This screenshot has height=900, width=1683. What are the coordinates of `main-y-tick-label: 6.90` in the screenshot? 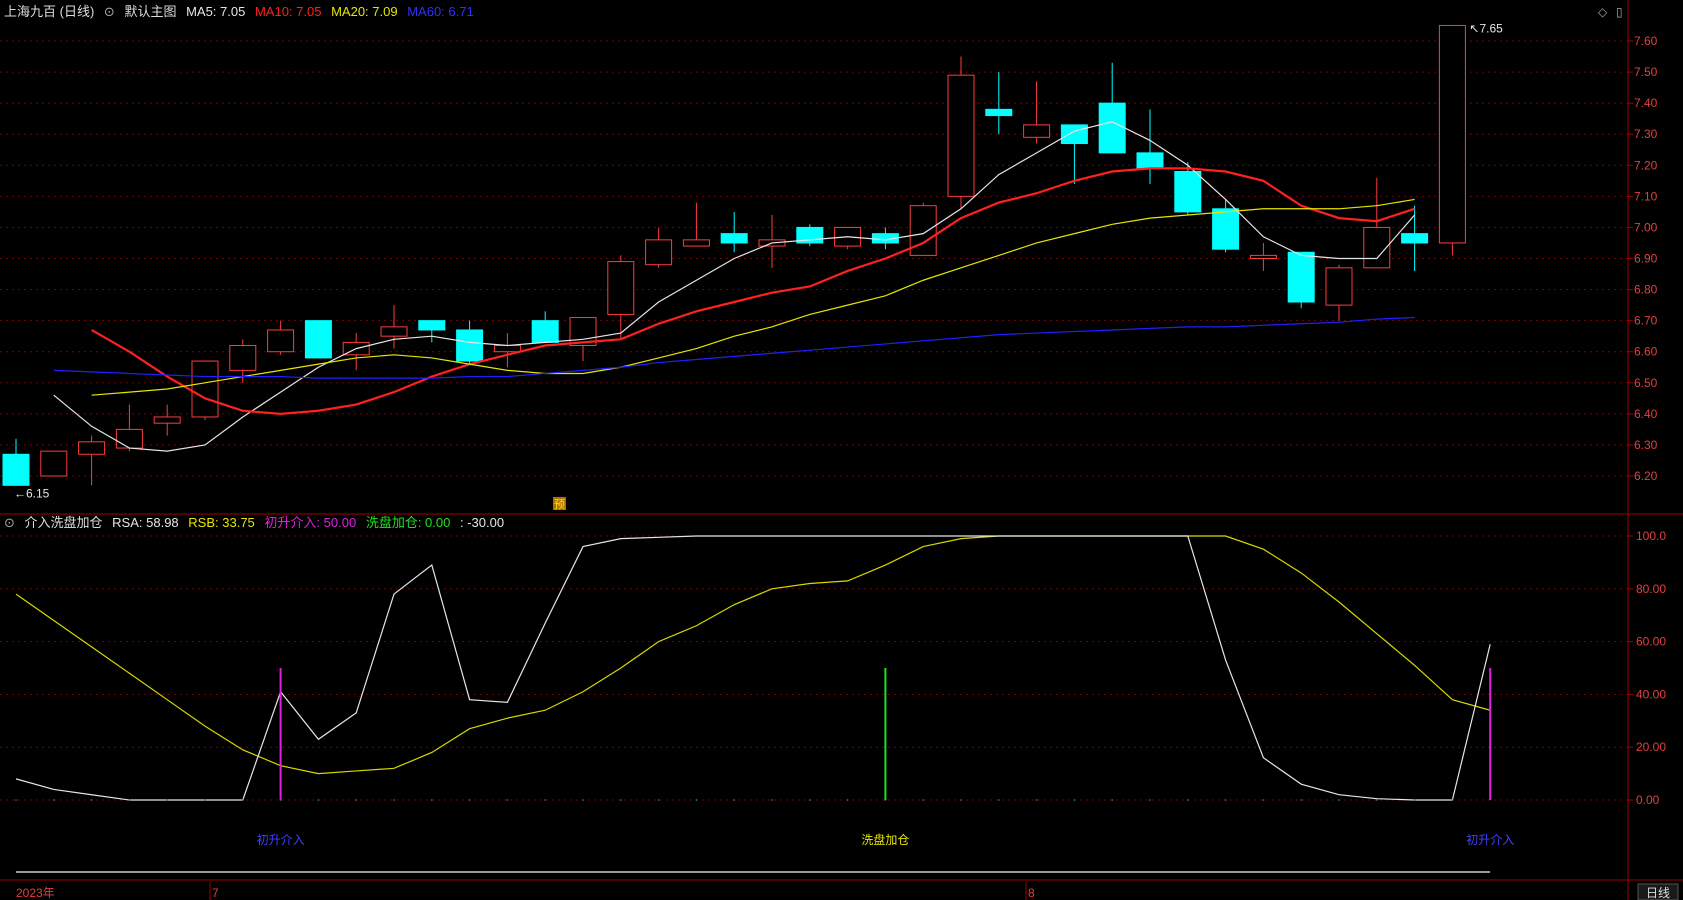 It's located at (1646, 259).